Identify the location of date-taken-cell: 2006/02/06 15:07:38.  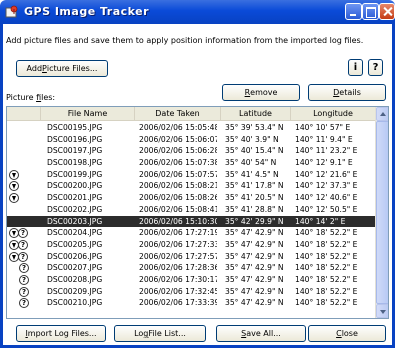
(178, 163).